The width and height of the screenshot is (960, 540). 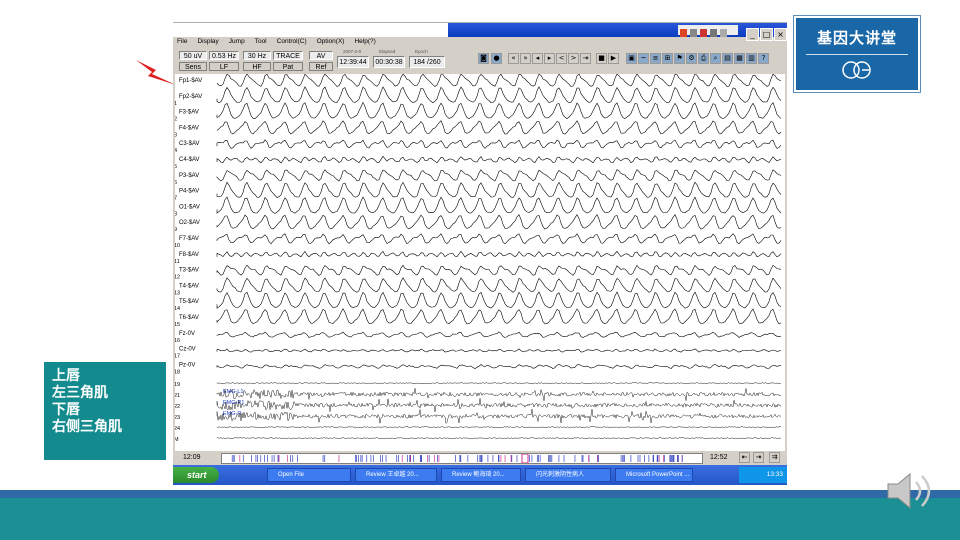 What do you see at coordinates (288, 66) in the screenshot?
I see `pat-button: Pat` at bounding box center [288, 66].